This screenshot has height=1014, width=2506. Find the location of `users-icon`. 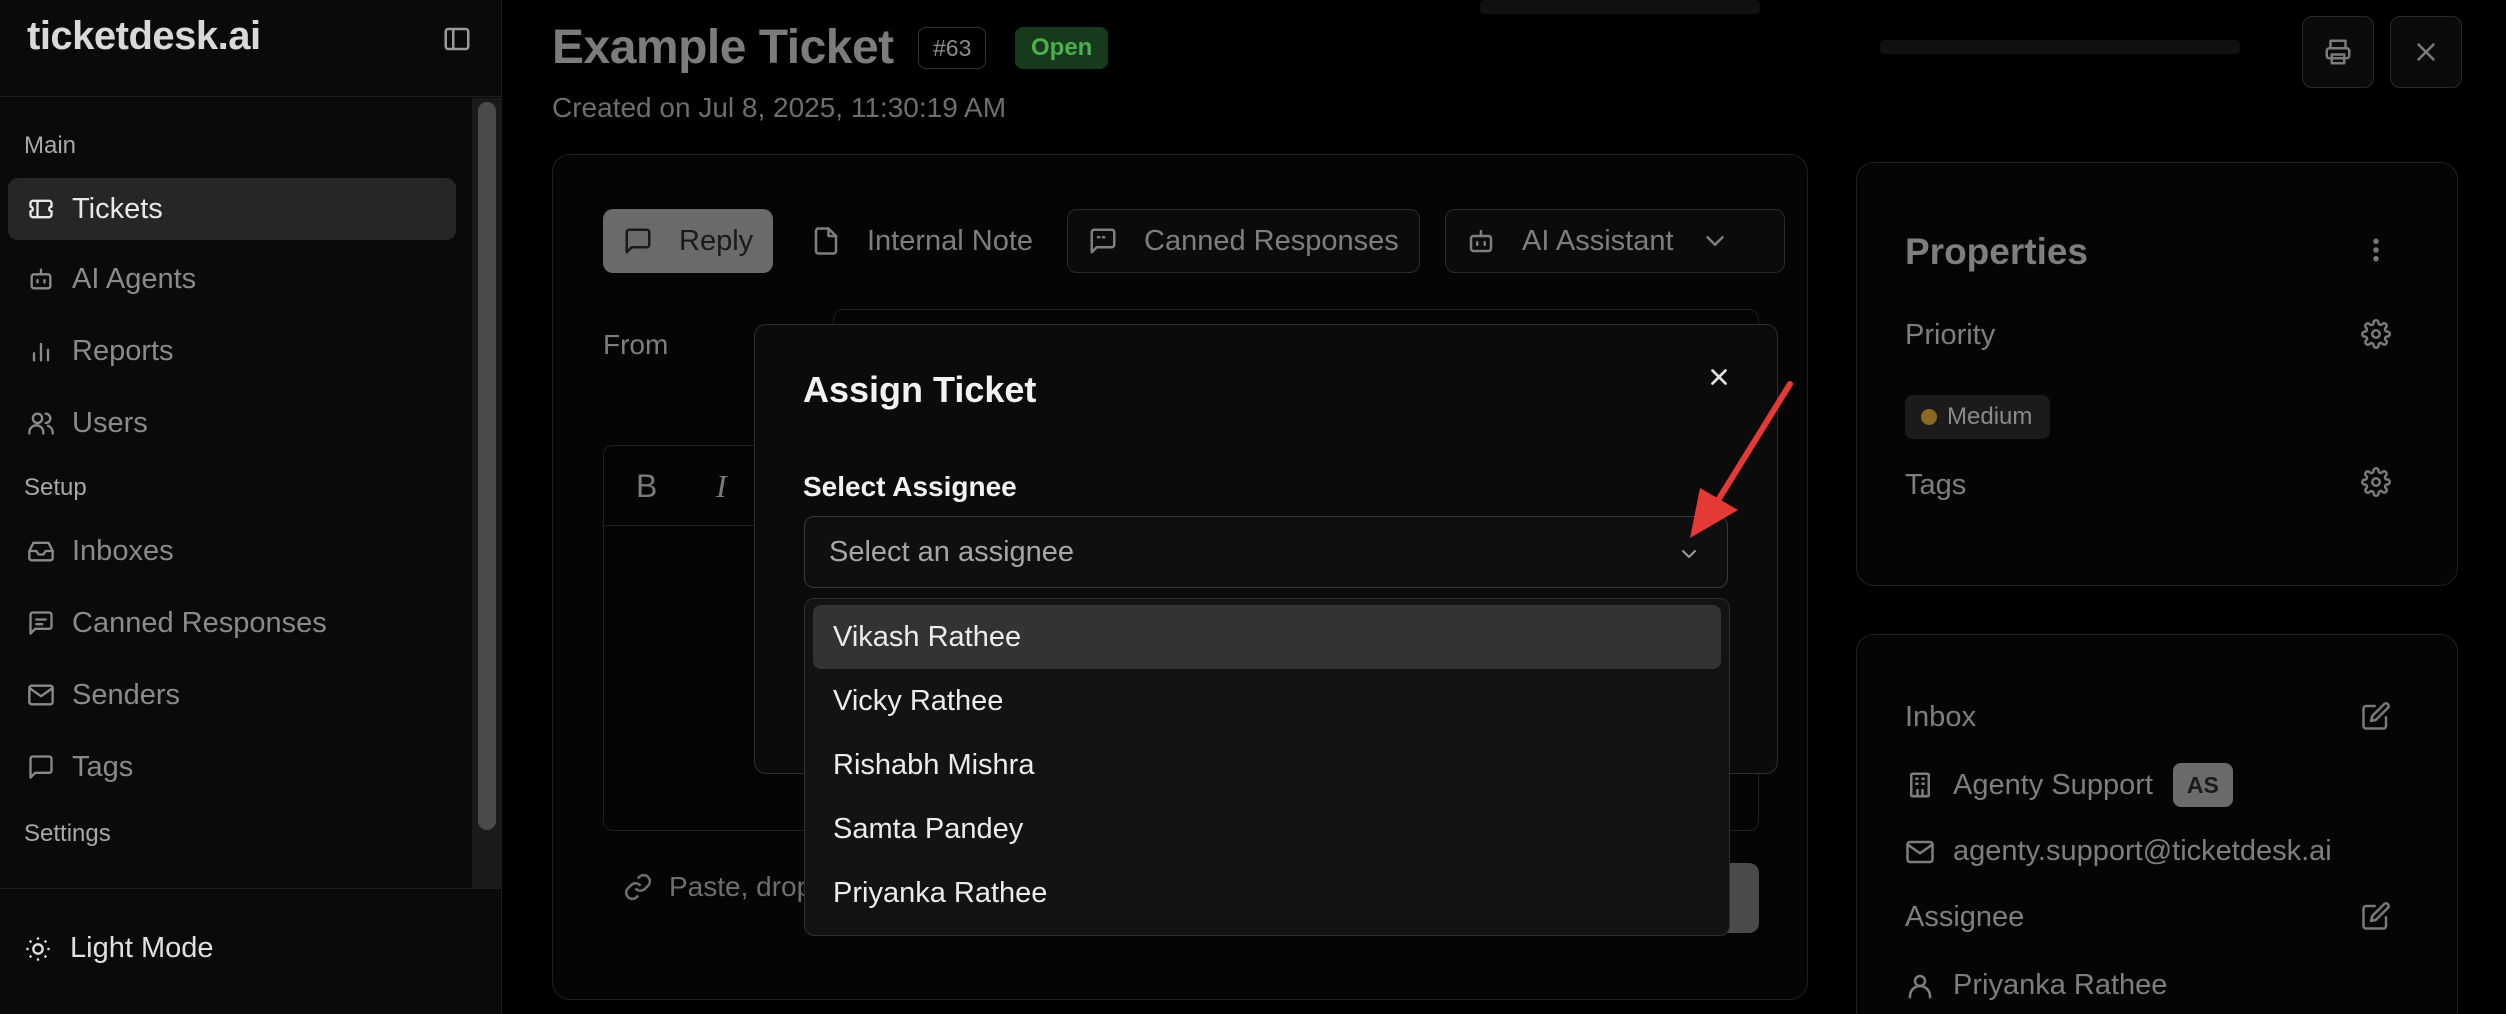

users-icon is located at coordinates (41, 423).